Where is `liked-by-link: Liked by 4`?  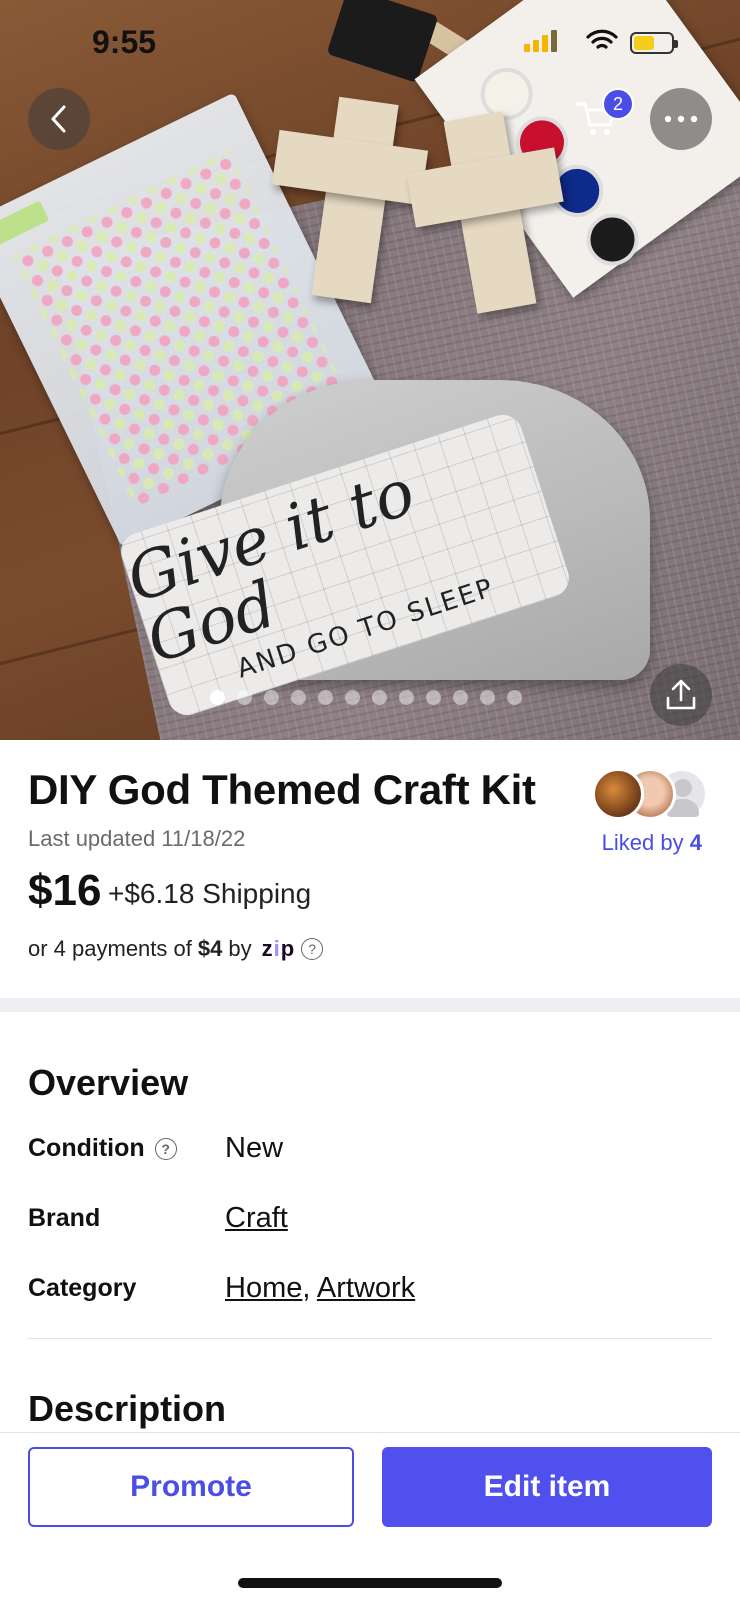 liked-by-link: Liked by 4 is located at coordinates (652, 843).